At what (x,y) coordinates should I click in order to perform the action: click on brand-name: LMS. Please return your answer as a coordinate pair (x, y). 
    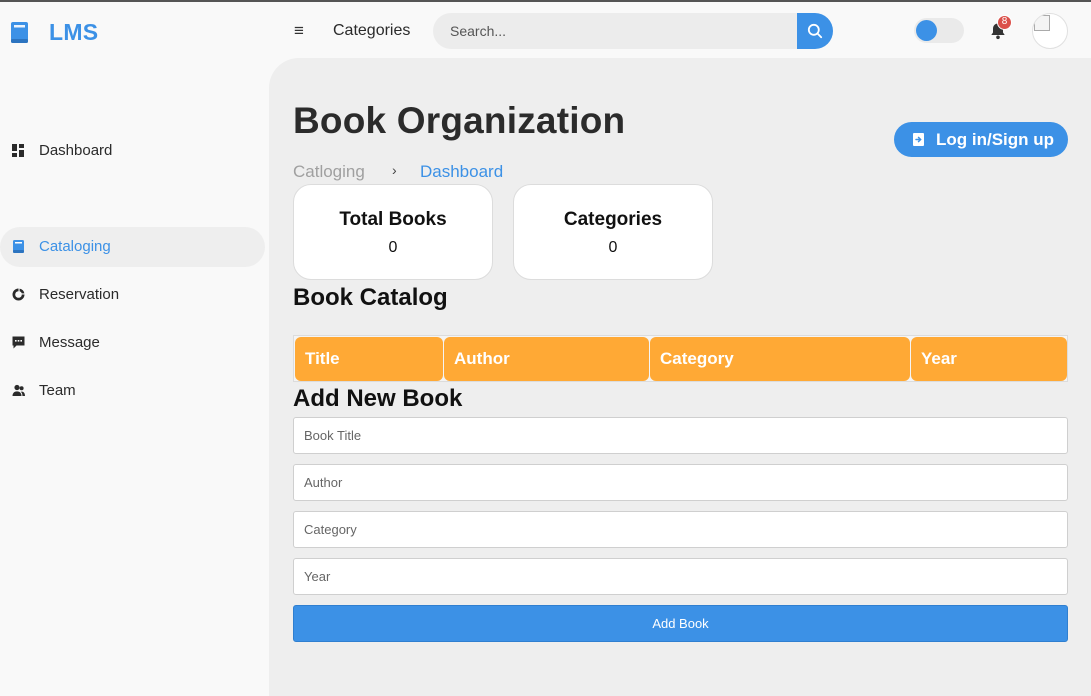
    Looking at the image, I should click on (74, 32).